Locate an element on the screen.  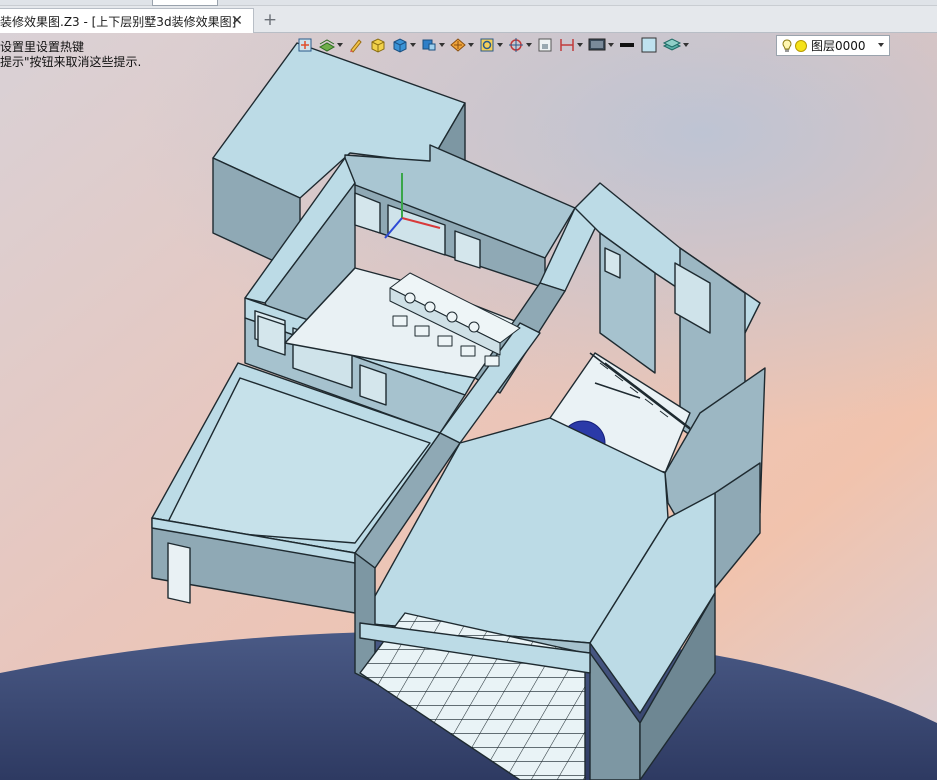
view-front-icon is located at coordinates (305, 45).